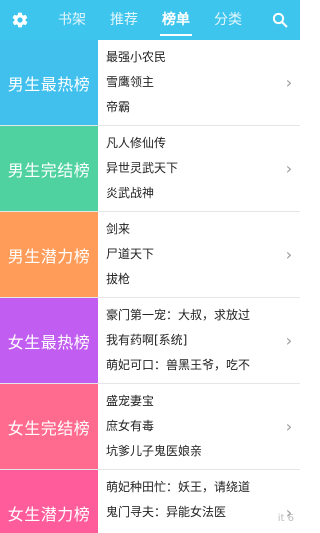  I want to click on book-title: 豪门第一宠：大叔，求放过, so click(192, 315).